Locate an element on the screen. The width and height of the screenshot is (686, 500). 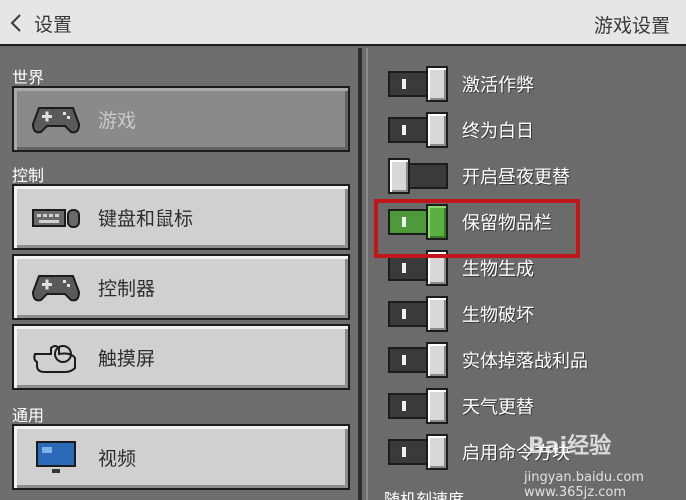
sidebar-item-label: 触摸屏 is located at coordinates (127, 358).